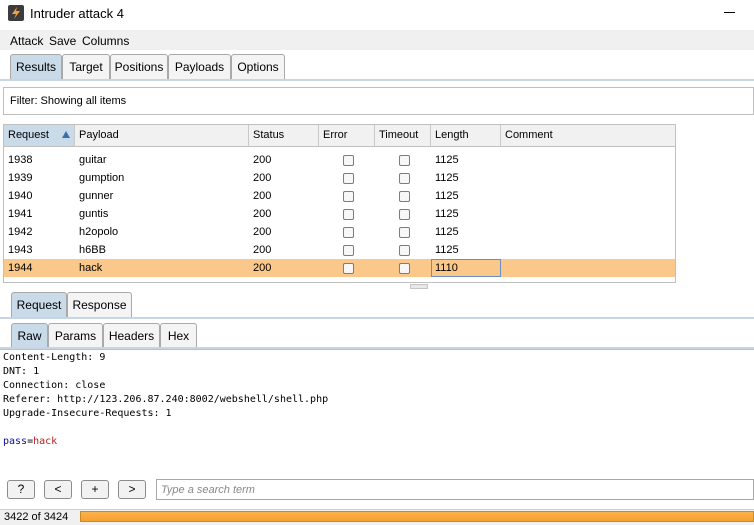 The width and height of the screenshot is (754, 525). I want to click on table-row: 1944 hack 200 1110, so click(339, 268).